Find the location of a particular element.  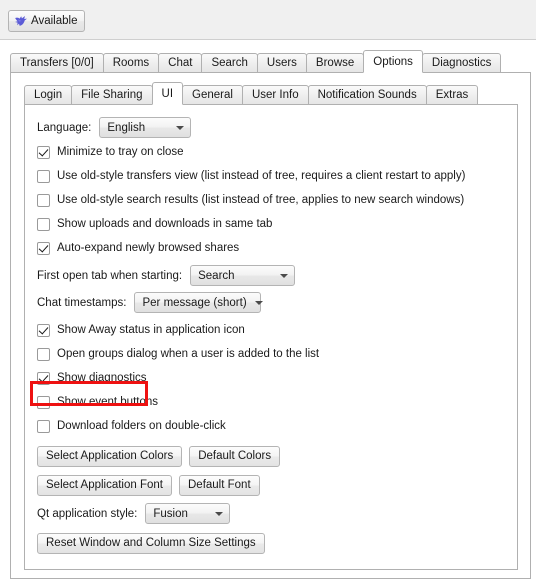

chat-timestamps-combobox: Per message (short) is located at coordinates (198, 302).